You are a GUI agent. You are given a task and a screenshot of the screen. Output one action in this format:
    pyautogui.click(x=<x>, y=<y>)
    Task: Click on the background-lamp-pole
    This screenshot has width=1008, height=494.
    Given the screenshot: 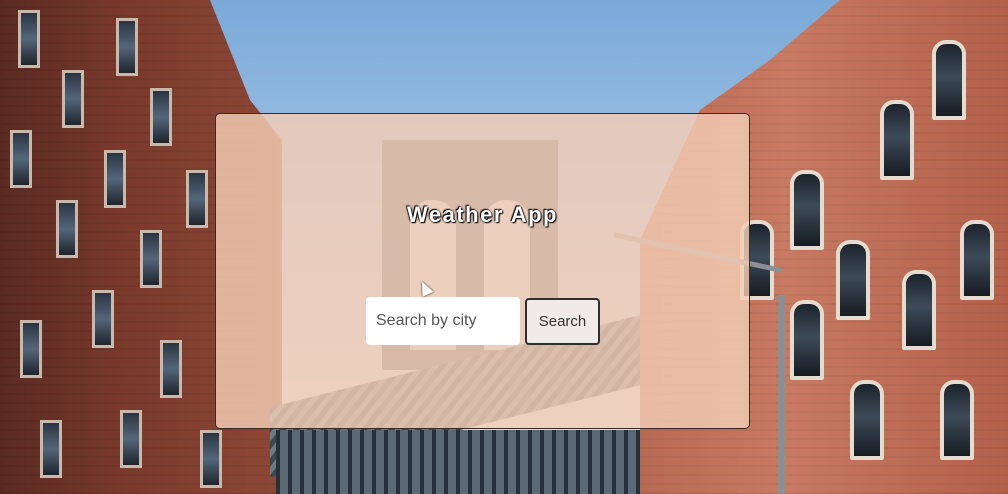 What is the action you would take?
    pyautogui.click(x=781, y=394)
    